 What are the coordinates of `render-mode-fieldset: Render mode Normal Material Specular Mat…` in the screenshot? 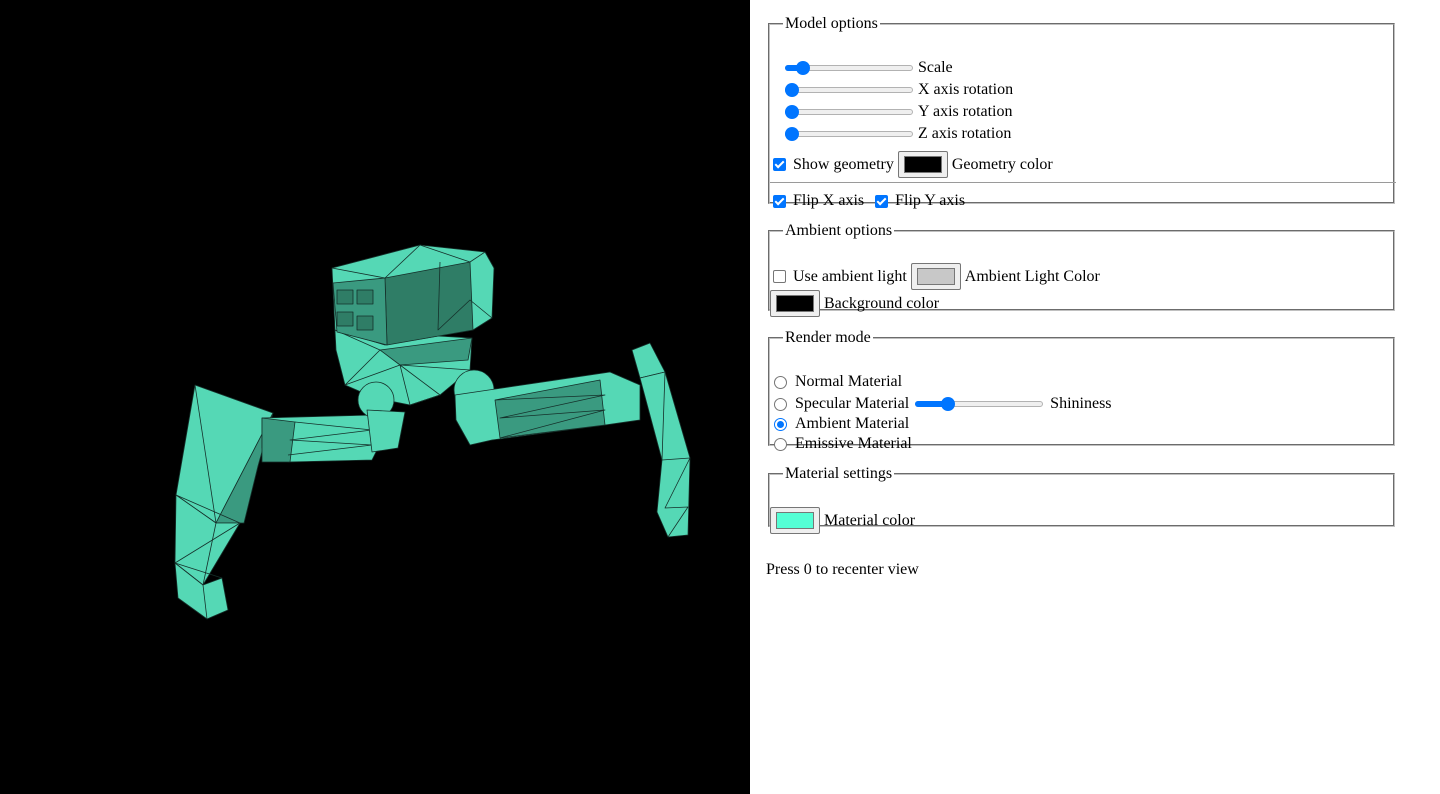 It's located at (1081, 390).